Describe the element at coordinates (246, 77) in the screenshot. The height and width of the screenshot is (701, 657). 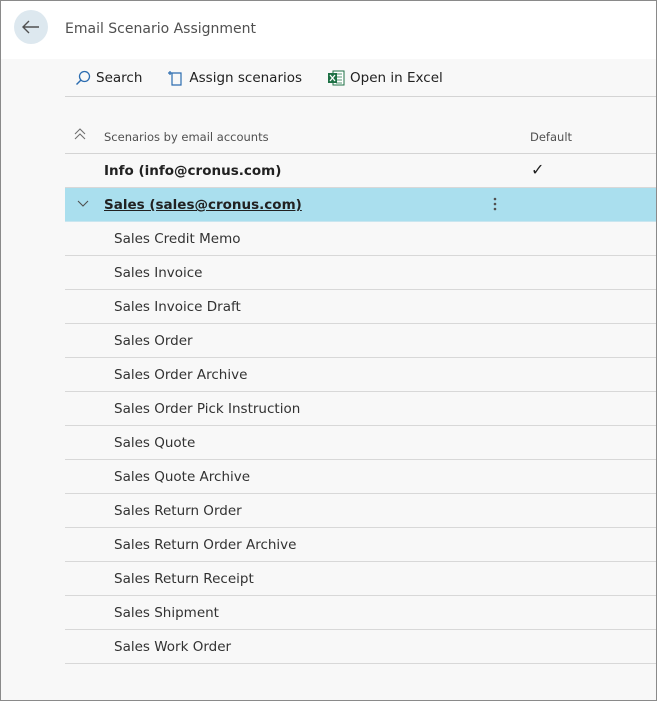
I see `assign-scenarios-label: Assign scenarios` at that location.